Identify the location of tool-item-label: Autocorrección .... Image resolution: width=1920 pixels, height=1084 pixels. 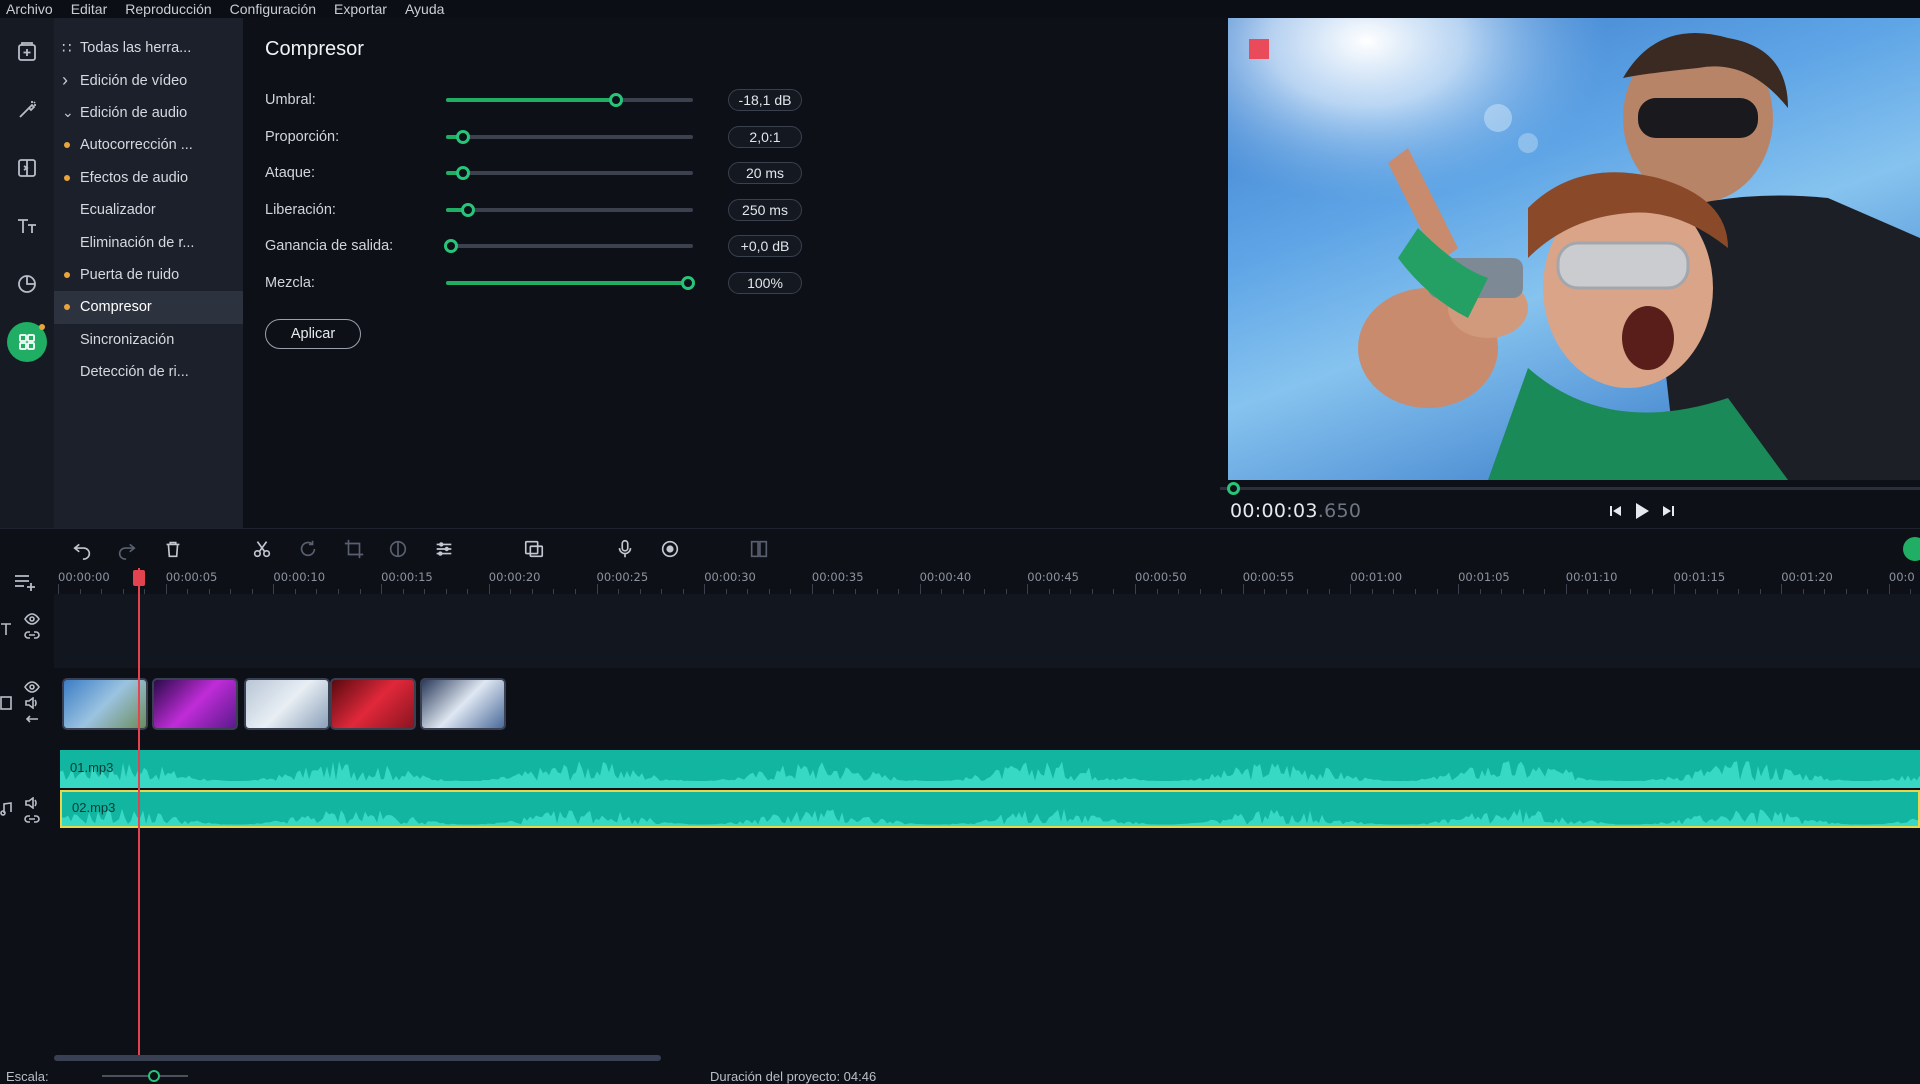
(136, 145).